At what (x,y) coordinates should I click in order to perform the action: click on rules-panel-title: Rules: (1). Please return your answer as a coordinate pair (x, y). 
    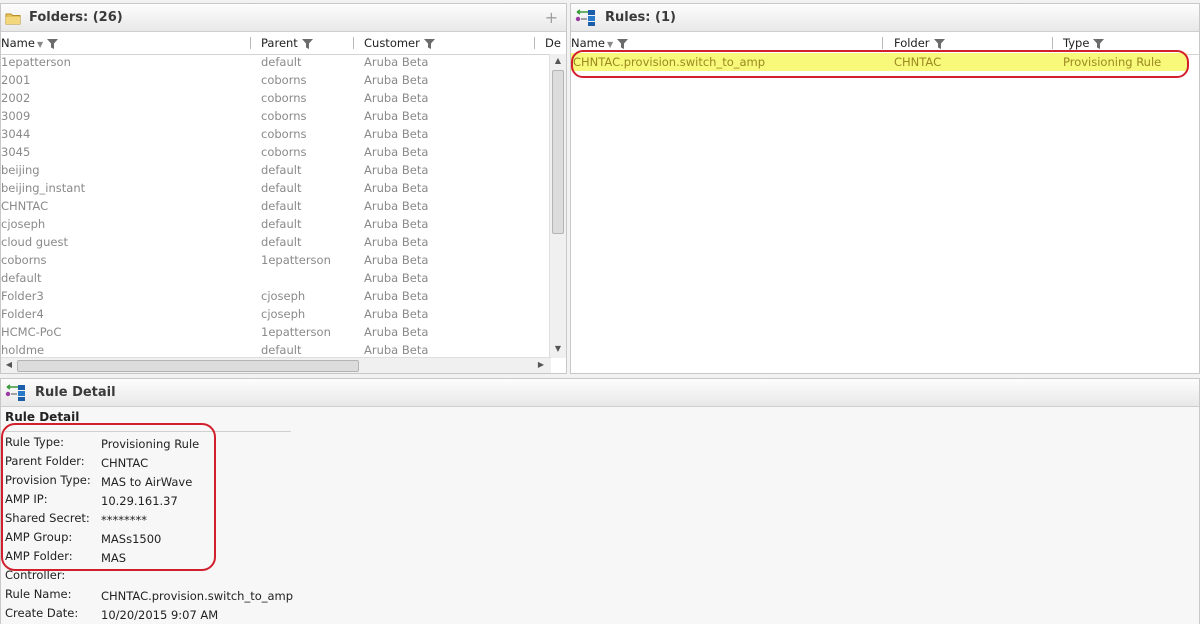
    Looking at the image, I should click on (640, 17).